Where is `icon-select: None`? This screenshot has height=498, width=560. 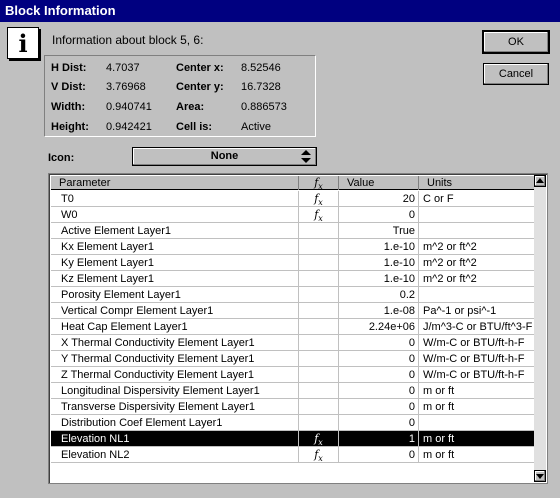
icon-select: None is located at coordinates (224, 156).